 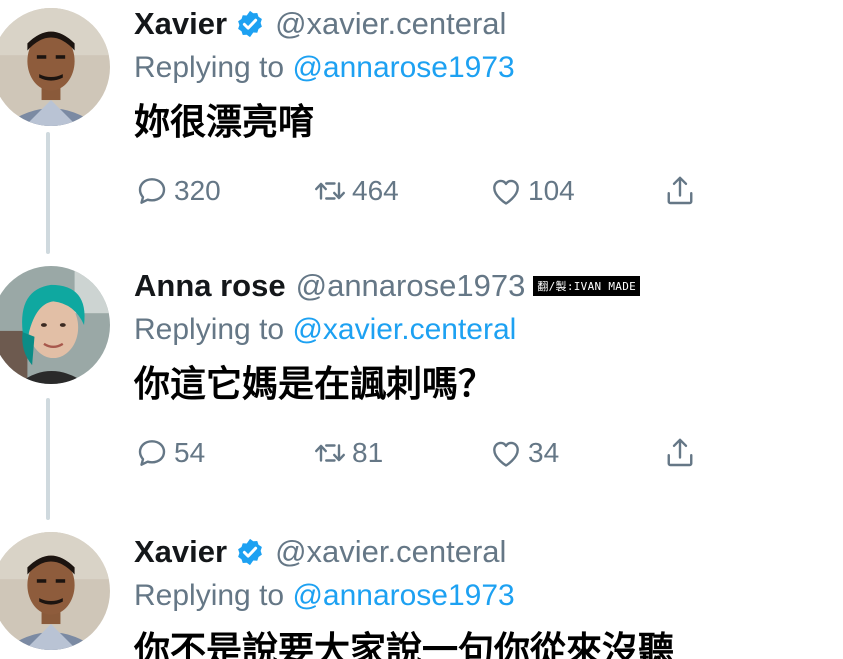 I want to click on retweet-button: 81, so click(x=347, y=453).